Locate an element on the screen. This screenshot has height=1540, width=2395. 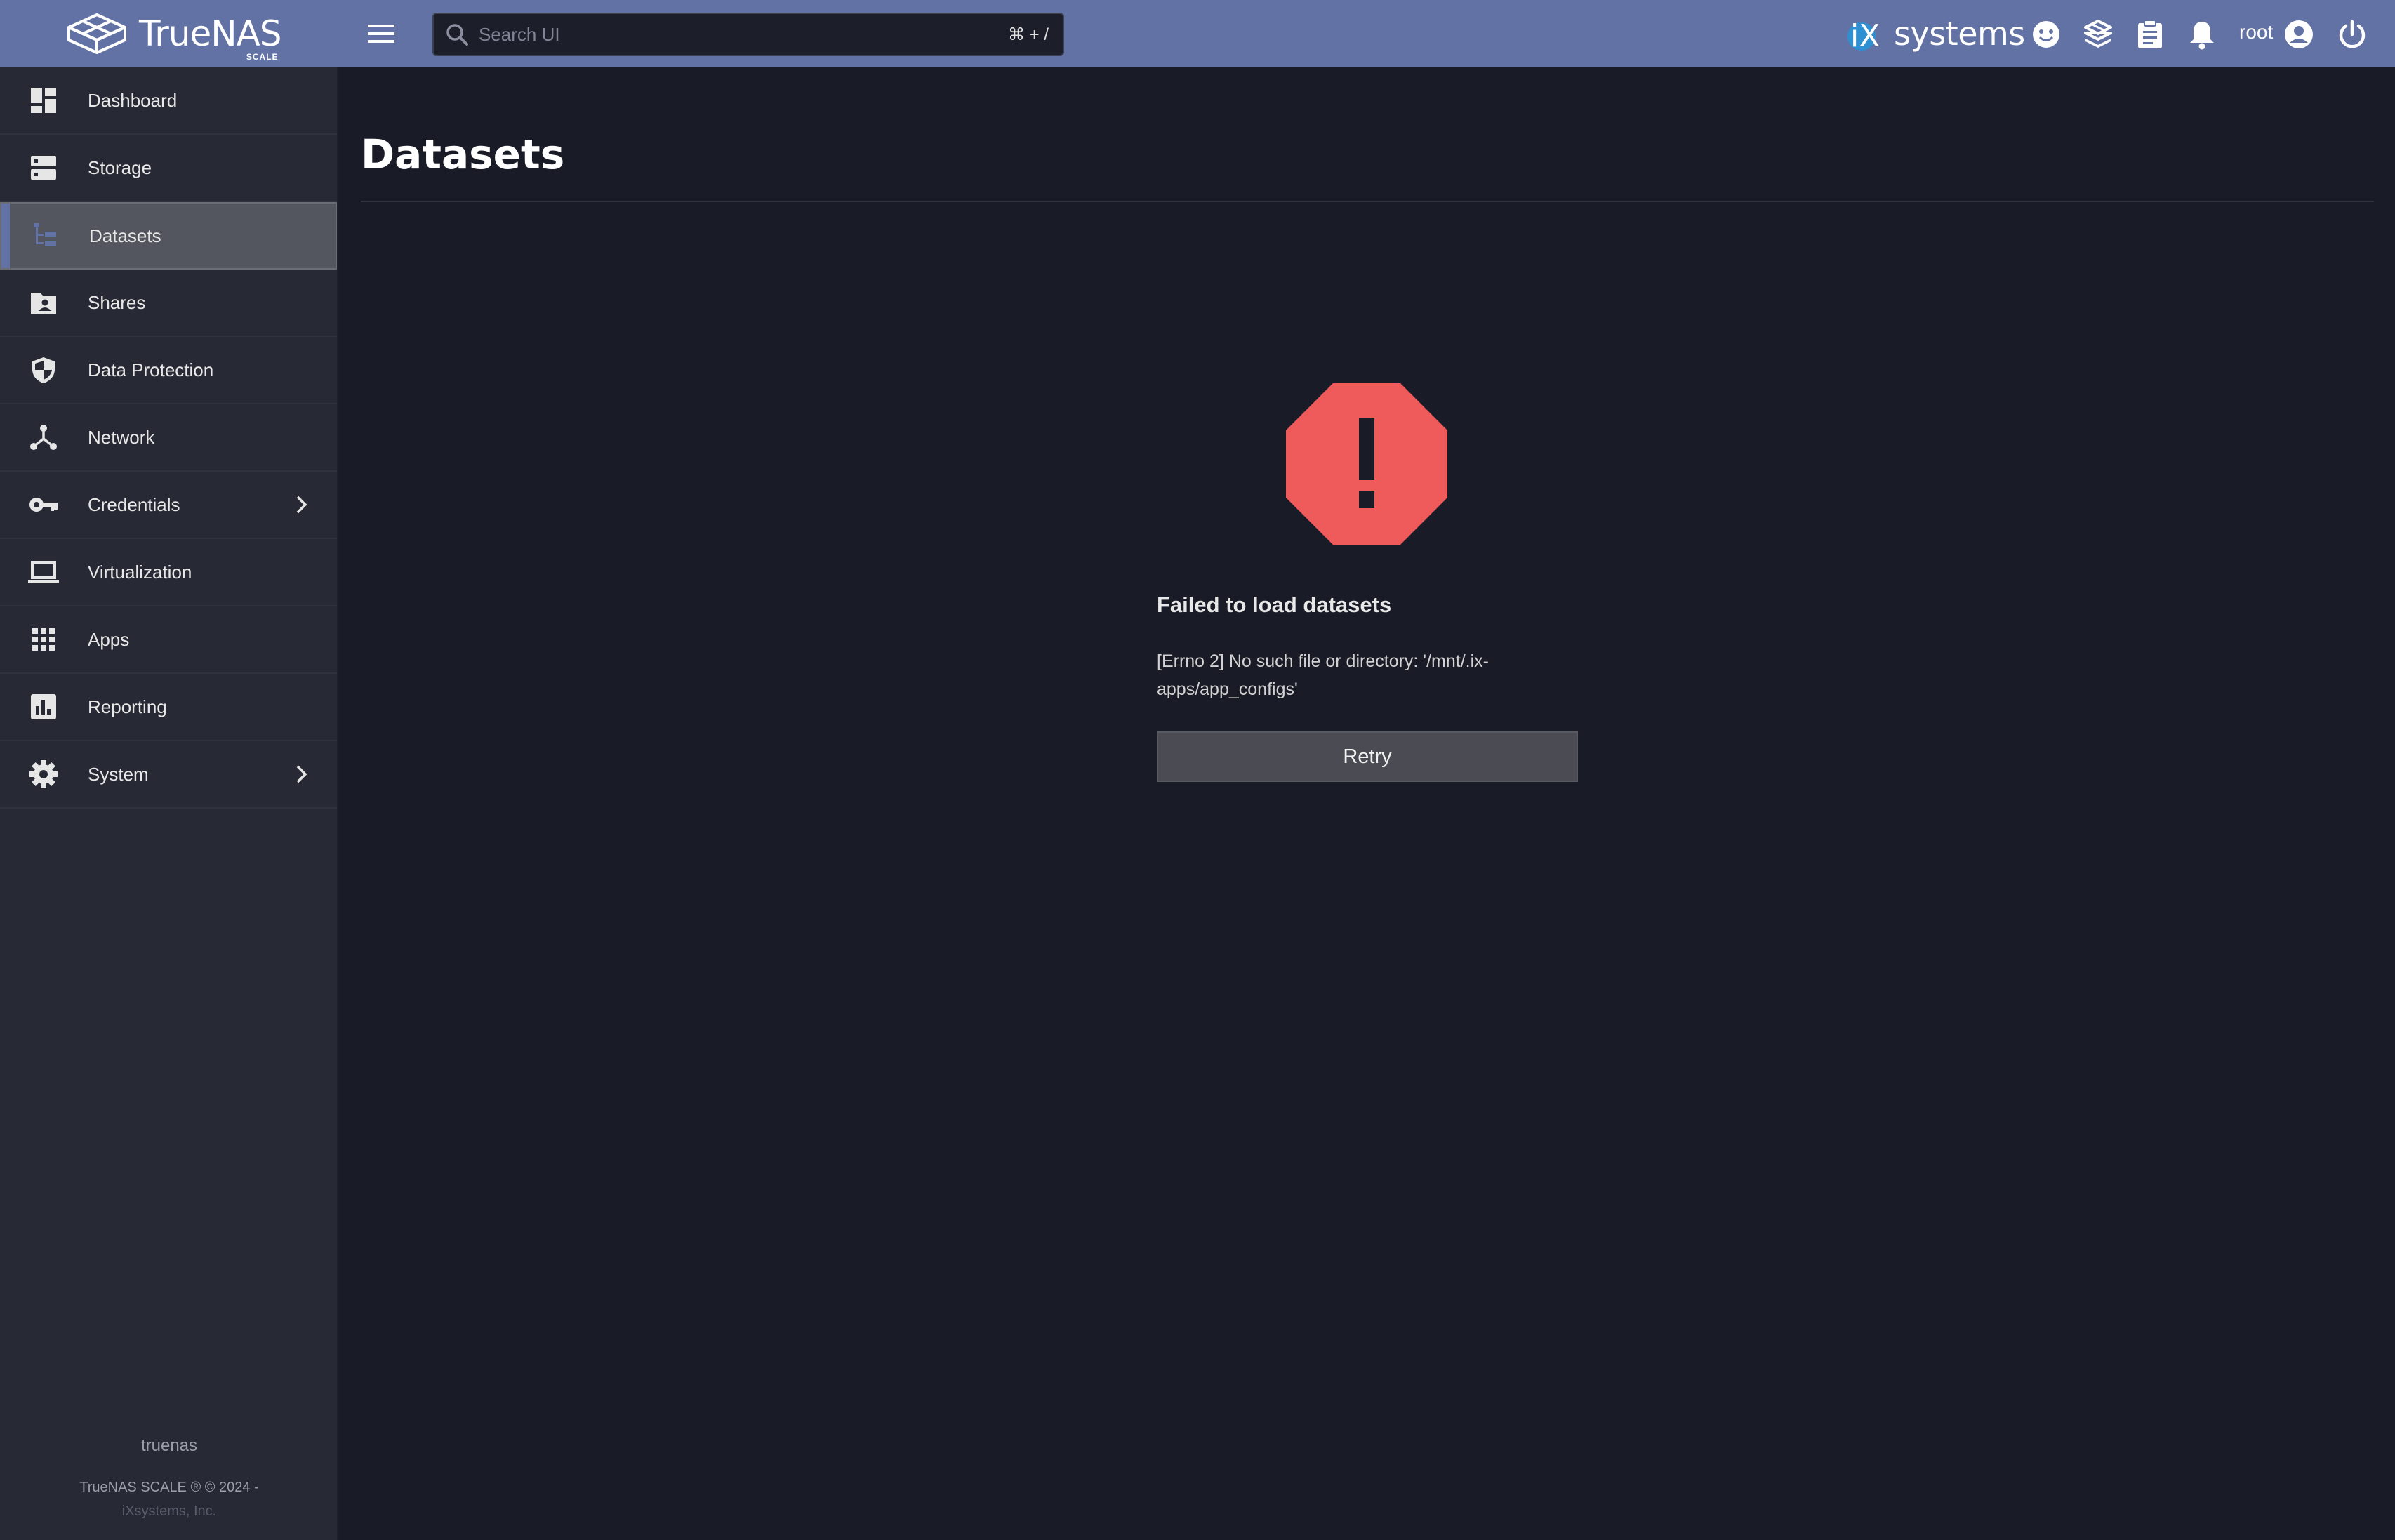
feedback-button is located at coordinates (2046, 35).